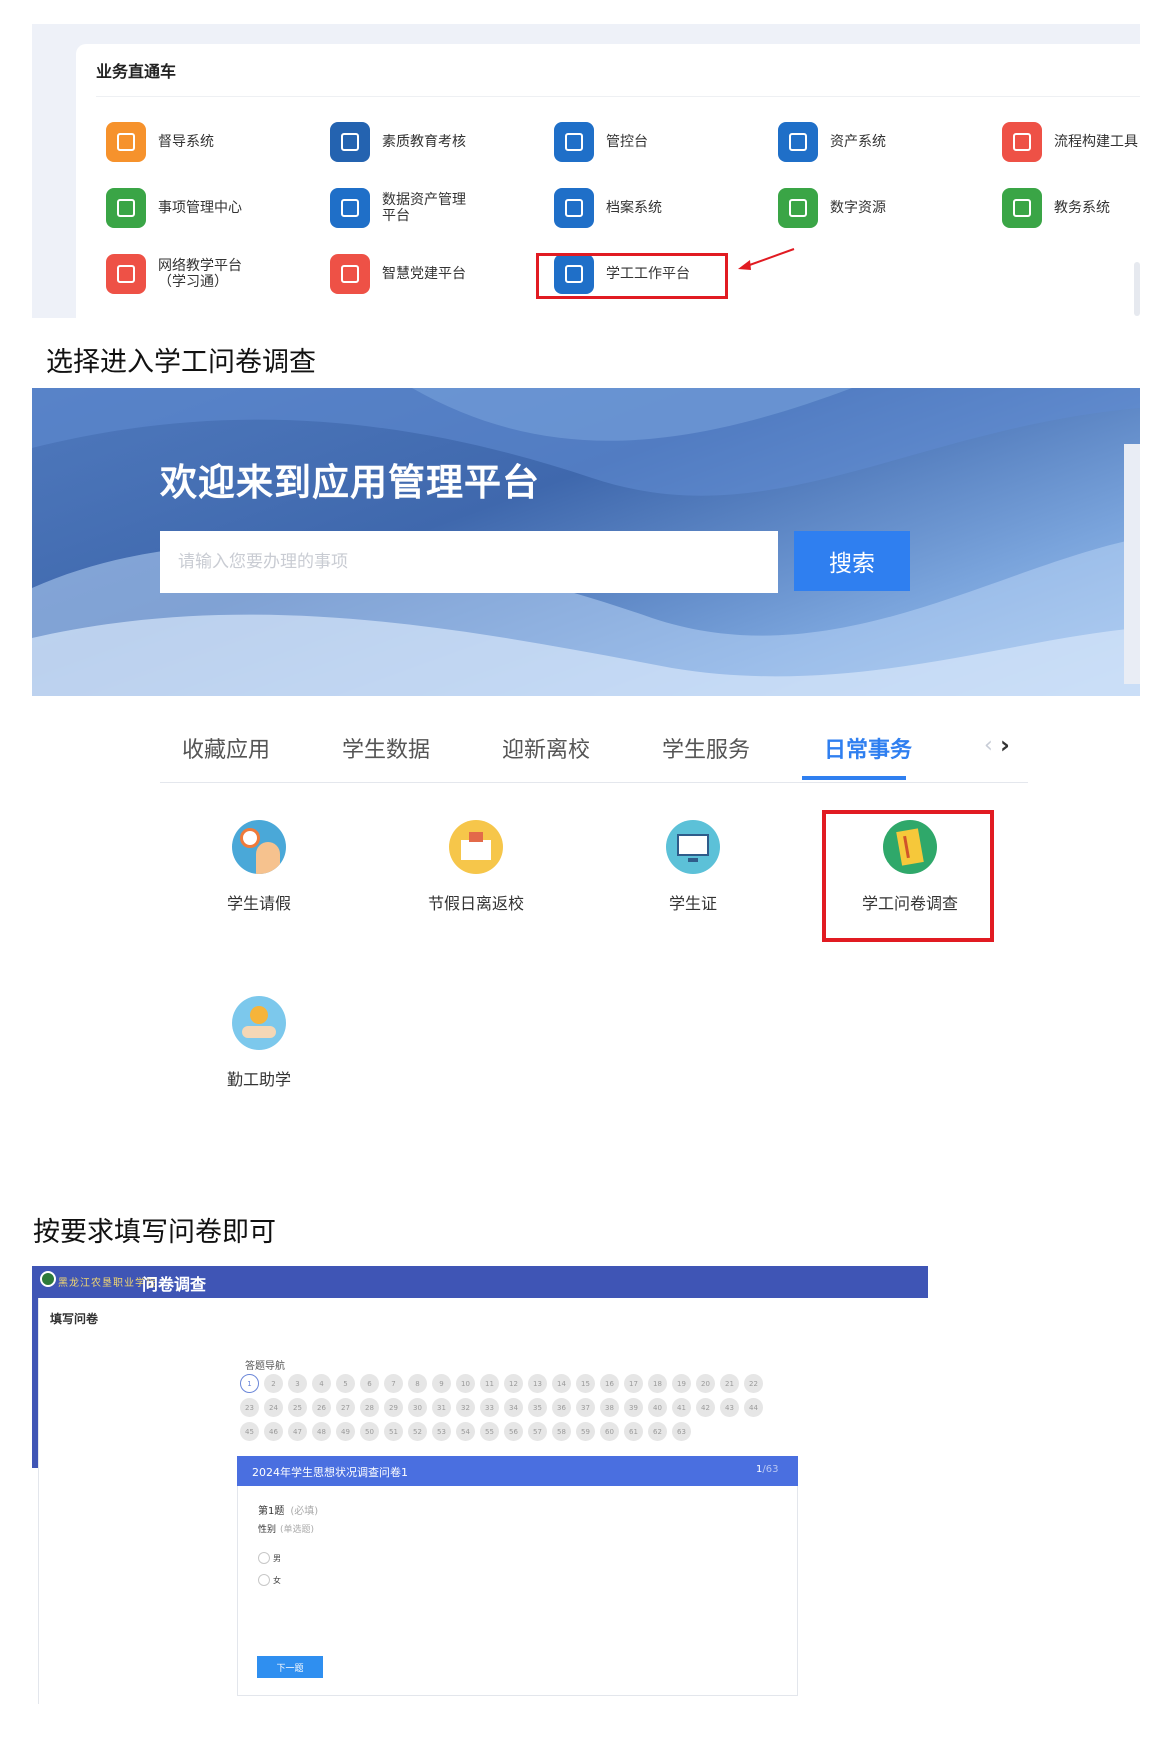 This screenshot has width=1172, height=1753. I want to click on question-nav-dot: 19, so click(681, 1383).